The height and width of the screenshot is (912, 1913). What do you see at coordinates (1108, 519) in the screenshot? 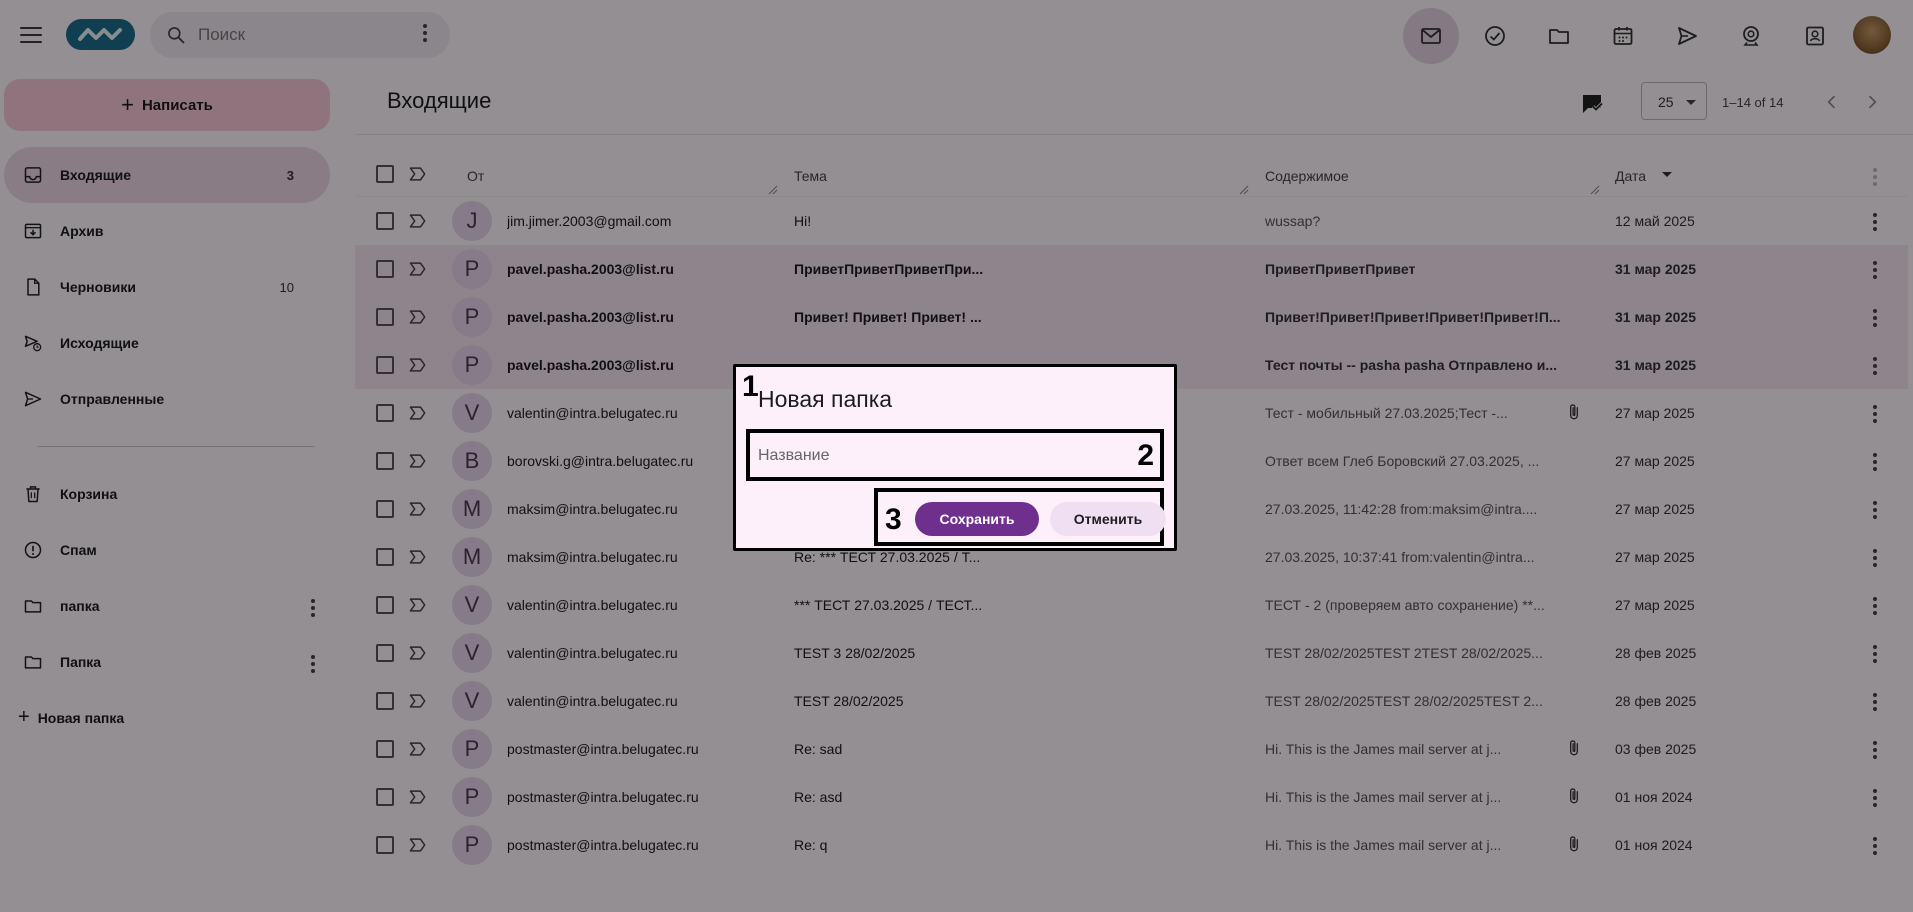
I see `cancel-button: Отменить` at bounding box center [1108, 519].